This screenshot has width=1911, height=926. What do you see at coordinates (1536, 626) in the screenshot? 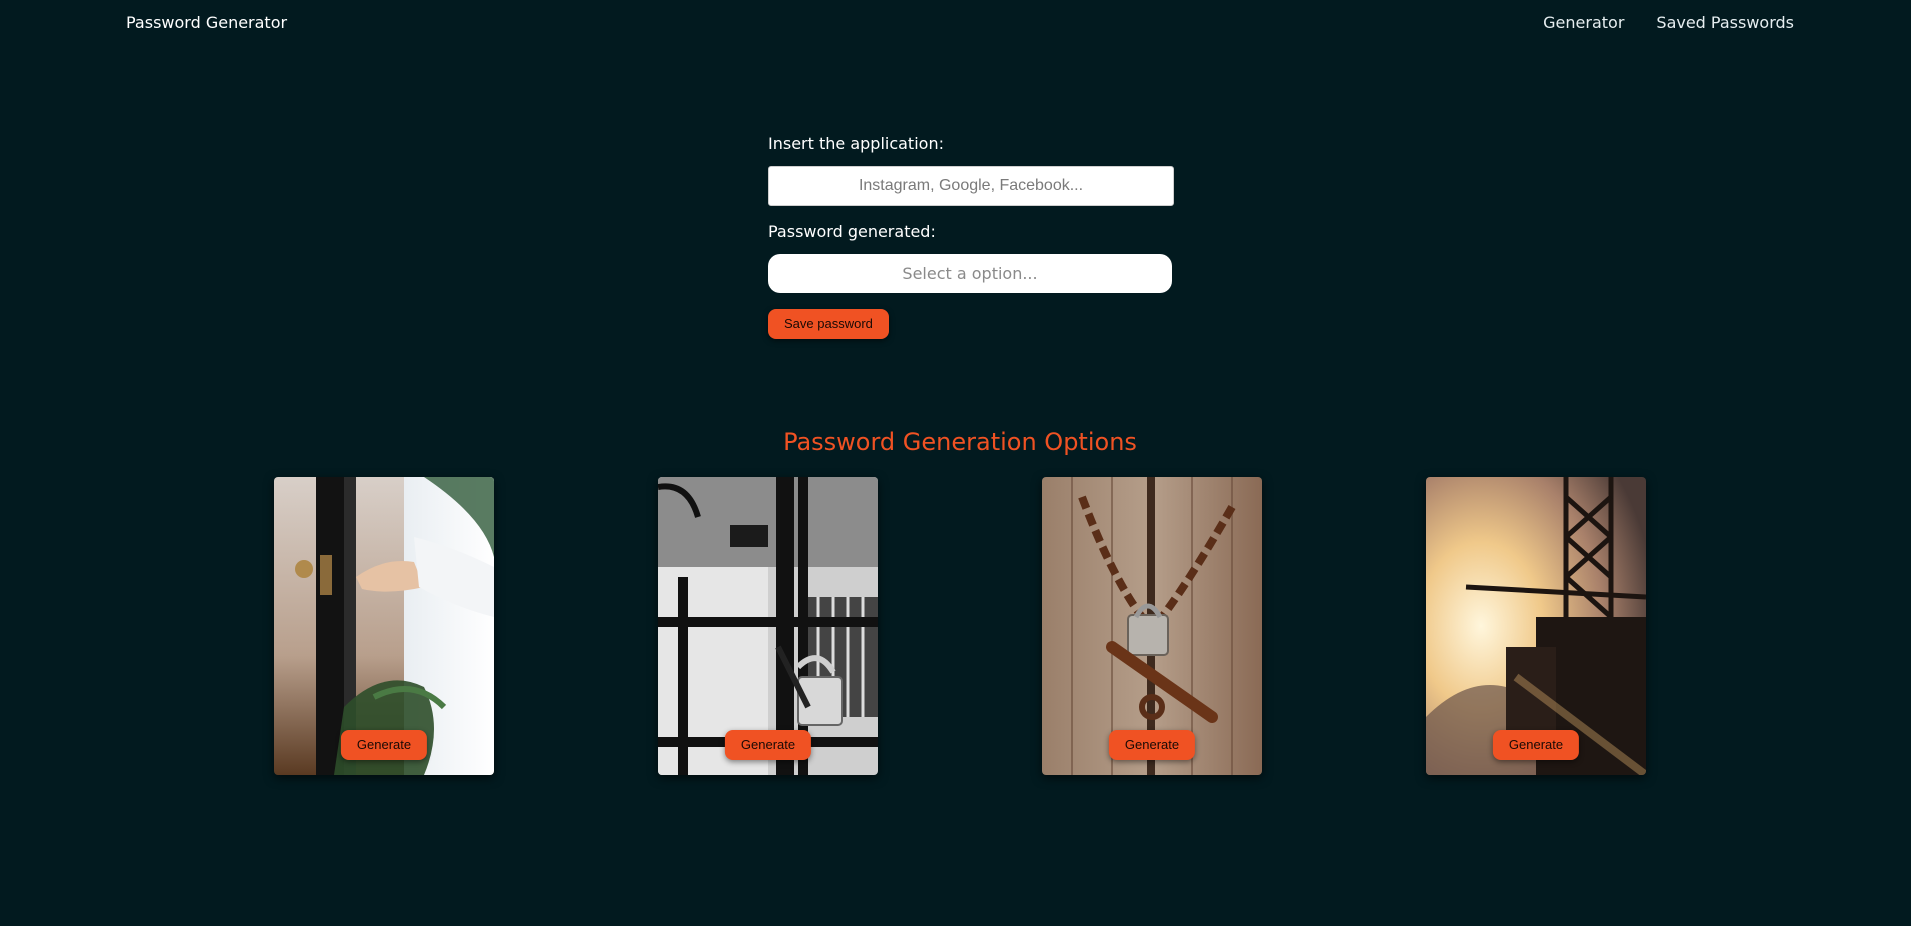
I see `option-card-4: Generate` at bounding box center [1536, 626].